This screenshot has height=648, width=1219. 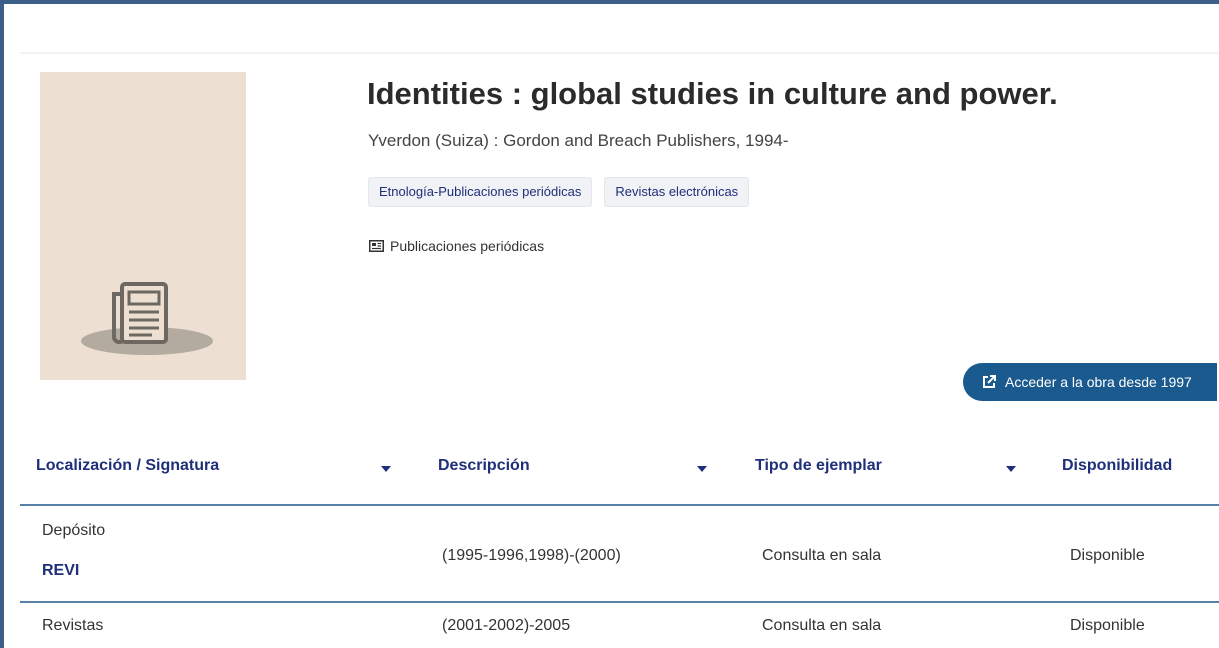 I want to click on row-signature-link: REVI, so click(x=60, y=571).